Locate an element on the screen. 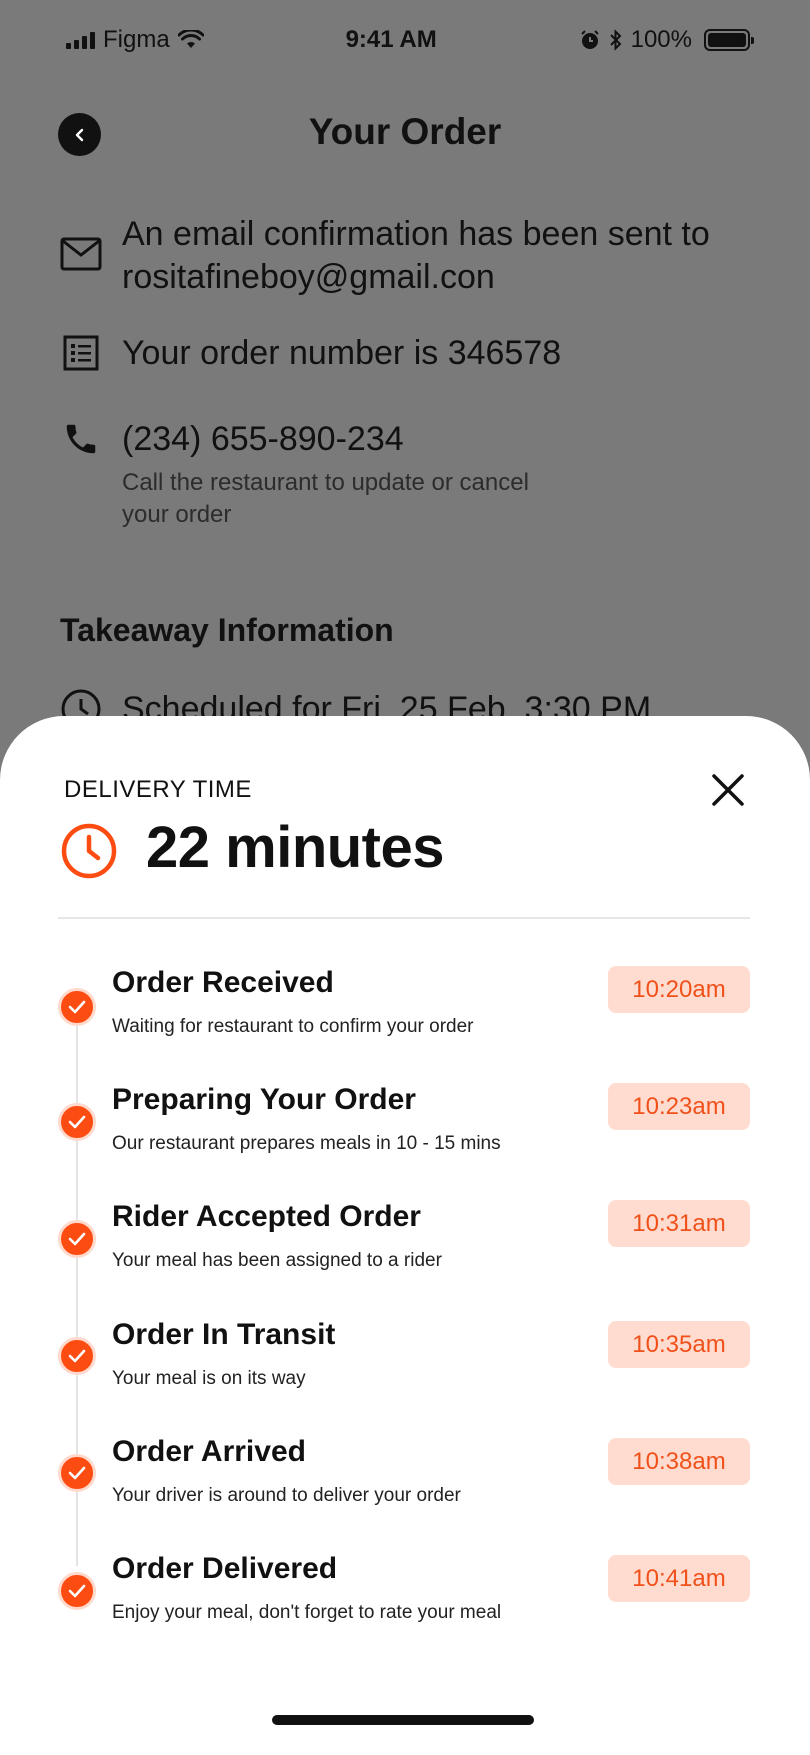 This screenshot has height=1755, width=810. header: Your Order is located at coordinates (405, 133).